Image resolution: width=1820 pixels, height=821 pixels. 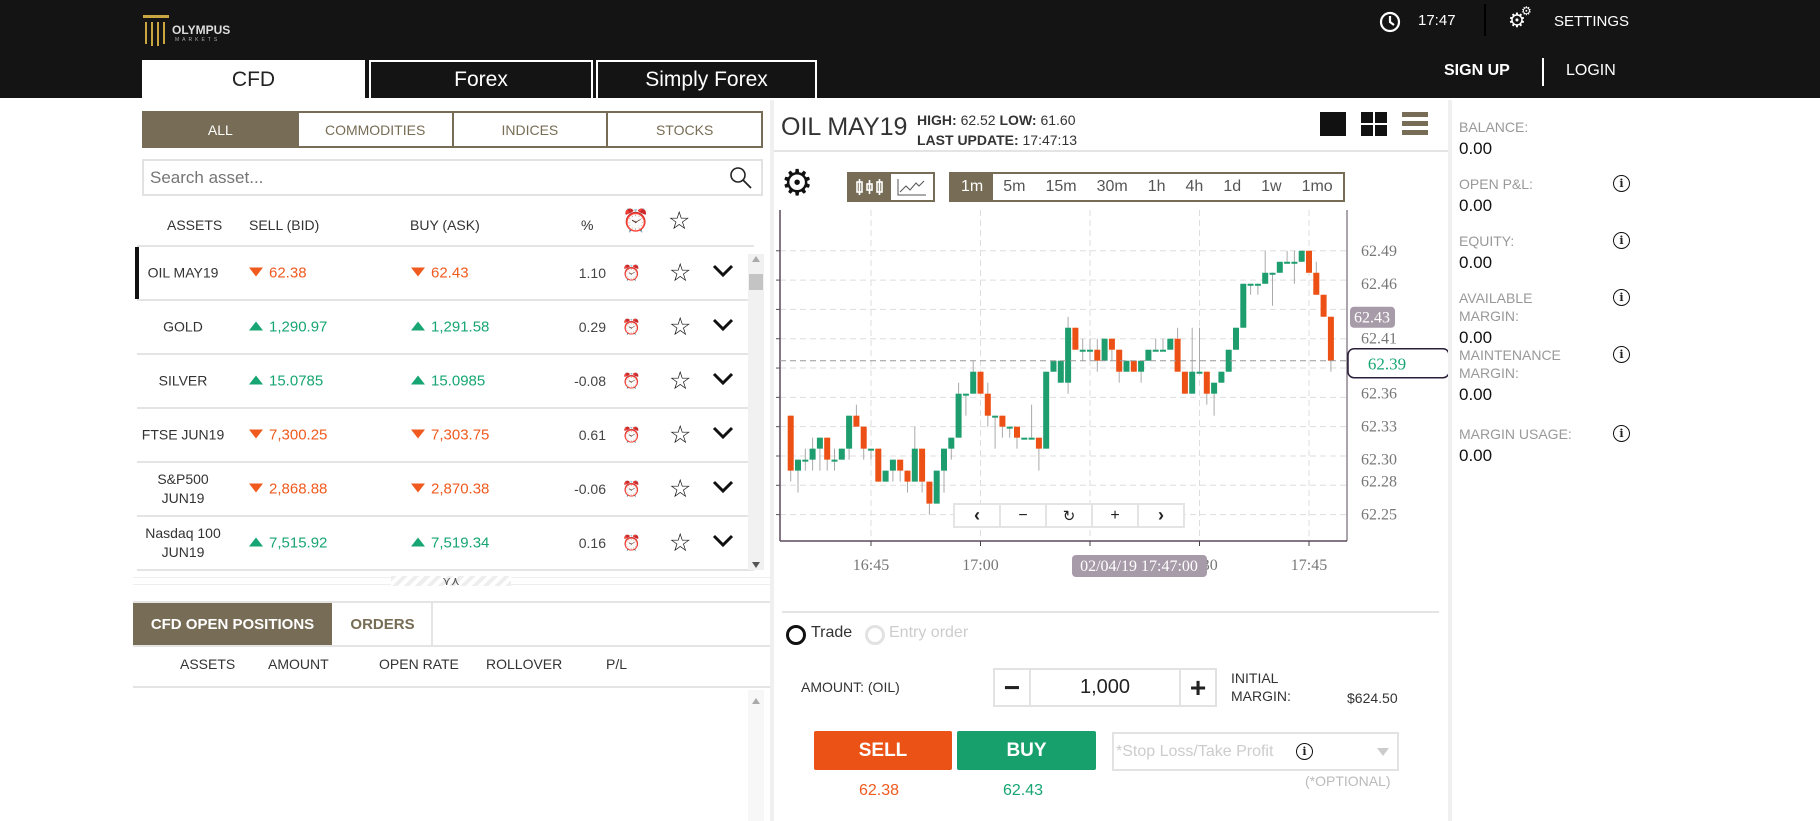 What do you see at coordinates (451, 581) in the screenshot?
I see `panel-resize-handle: ⋎⋏` at bounding box center [451, 581].